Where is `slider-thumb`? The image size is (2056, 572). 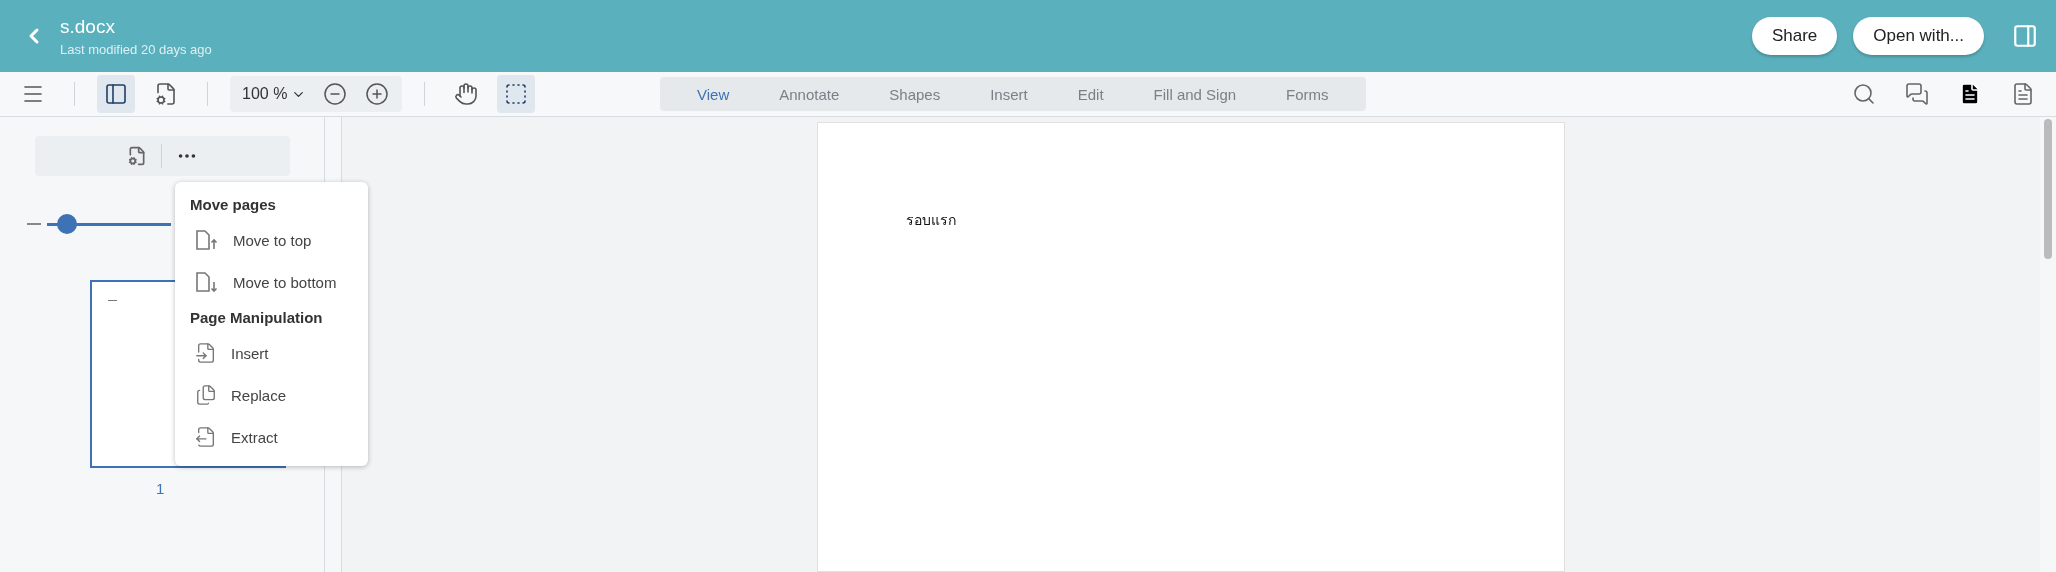 slider-thumb is located at coordinates (66, 224).